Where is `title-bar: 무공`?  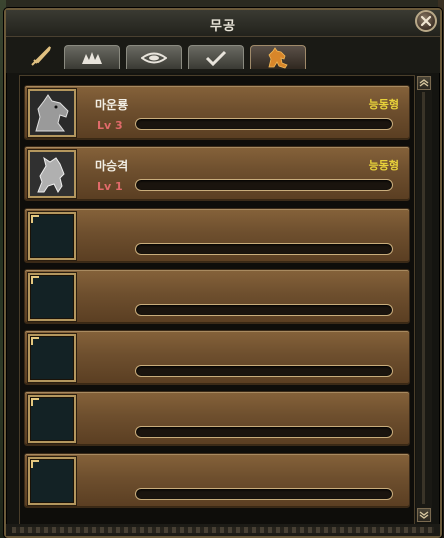
title-bar: 무공 is located at coordinates (223, 23).